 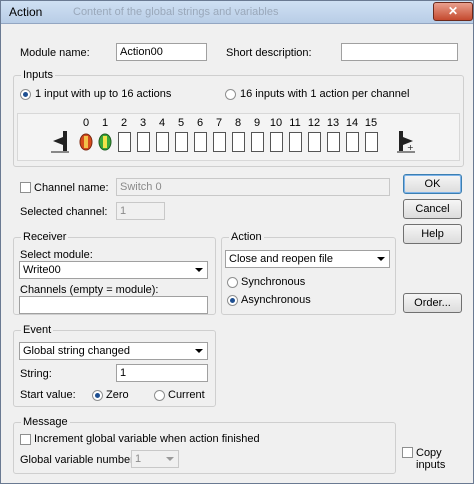 I want to click on event-select-value: Global string changed, so click(x=77, y=351).